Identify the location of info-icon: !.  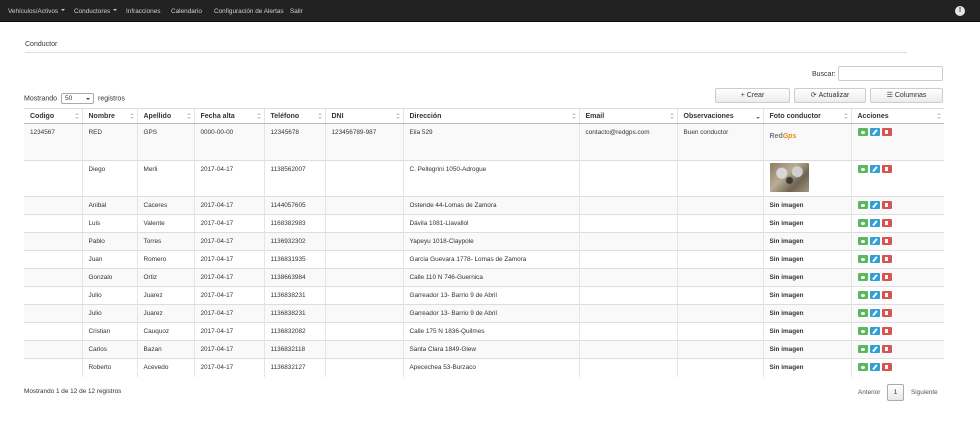
(960, 11).